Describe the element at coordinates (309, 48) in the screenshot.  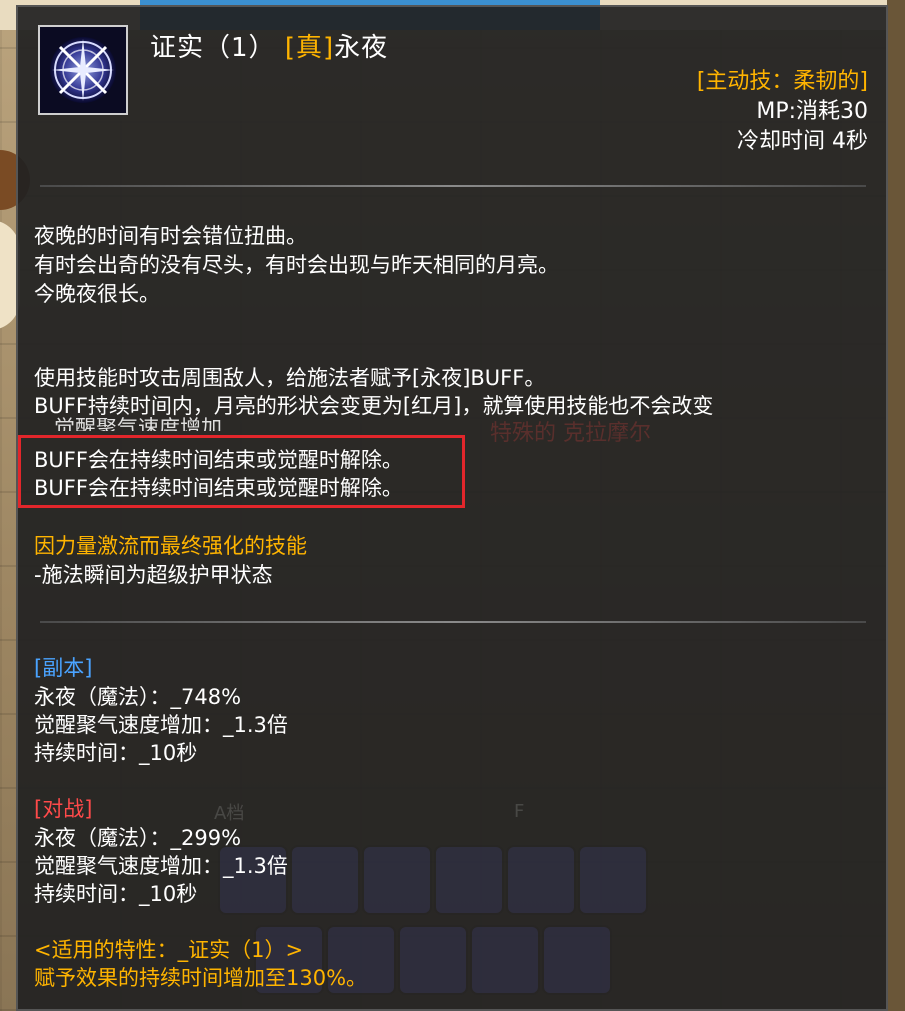
I see `skill-title-tag: [真]` at that location.